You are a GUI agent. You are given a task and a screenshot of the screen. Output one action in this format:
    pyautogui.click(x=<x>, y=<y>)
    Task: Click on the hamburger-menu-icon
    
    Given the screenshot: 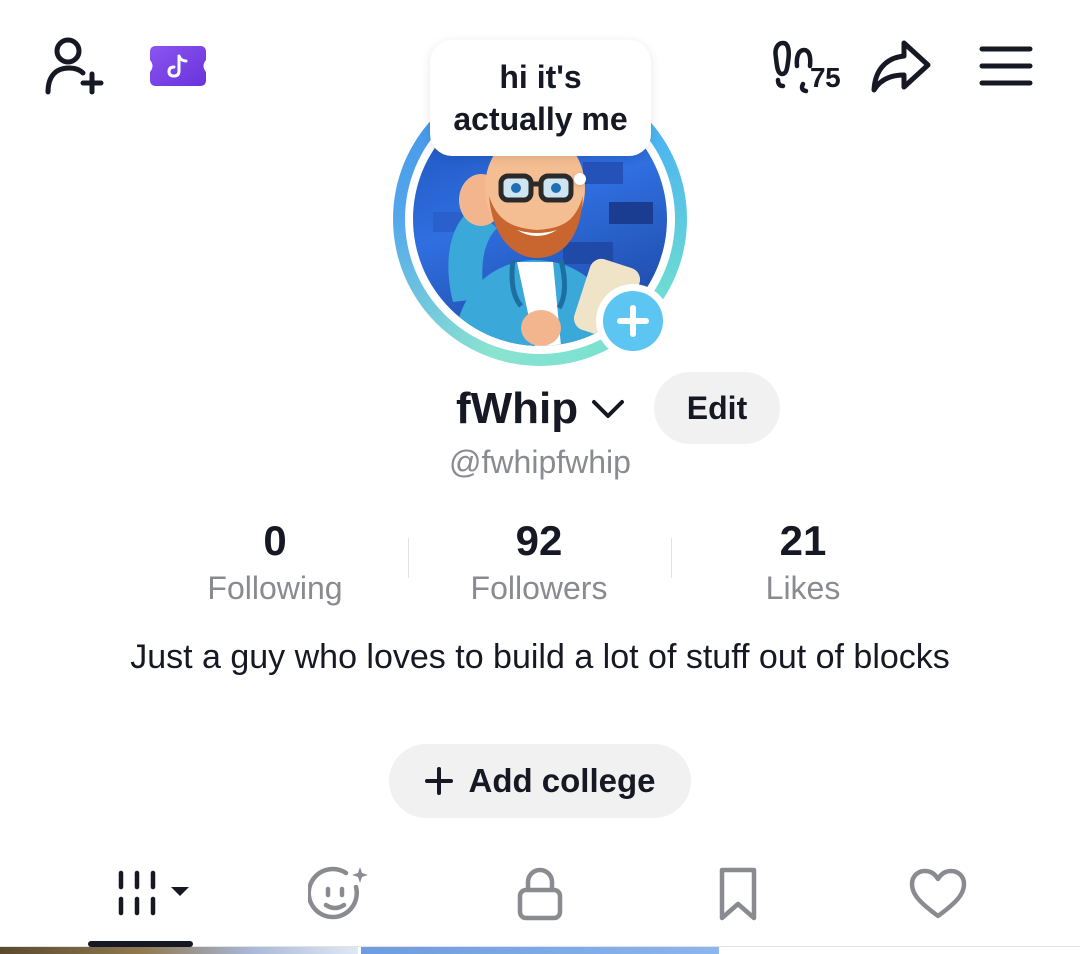 What is the action you would take?
    pyautogui.click(x=1006, y=66)
    